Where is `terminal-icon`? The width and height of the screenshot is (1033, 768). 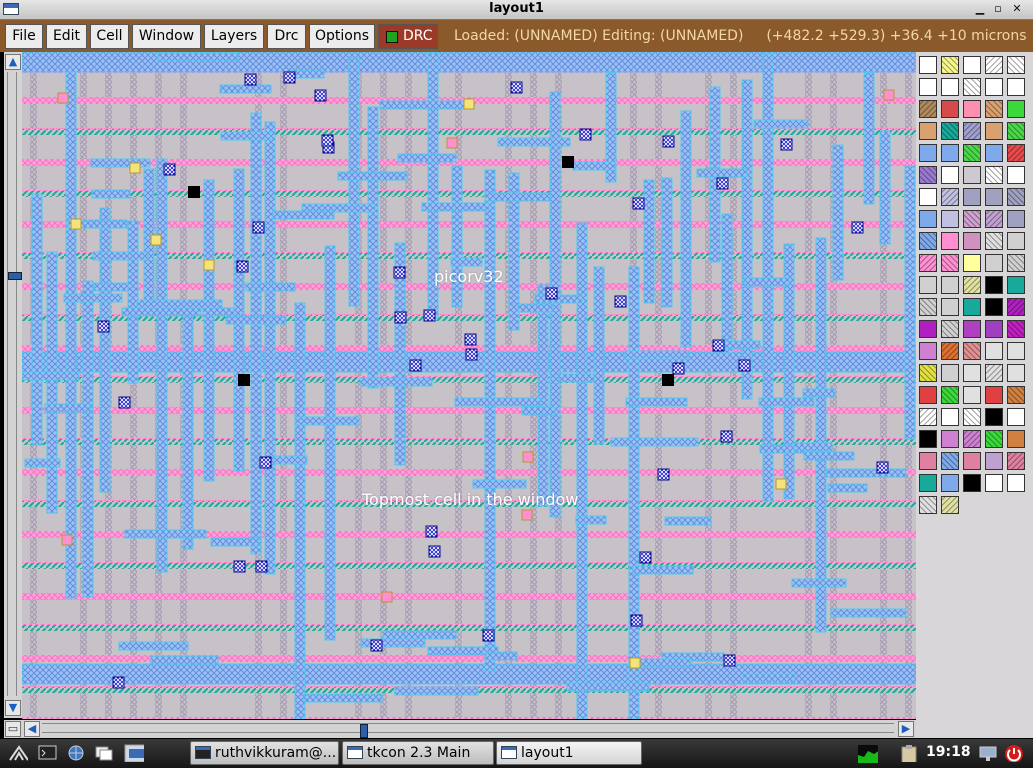
terminal-icon is located at coordinates (48, 753).